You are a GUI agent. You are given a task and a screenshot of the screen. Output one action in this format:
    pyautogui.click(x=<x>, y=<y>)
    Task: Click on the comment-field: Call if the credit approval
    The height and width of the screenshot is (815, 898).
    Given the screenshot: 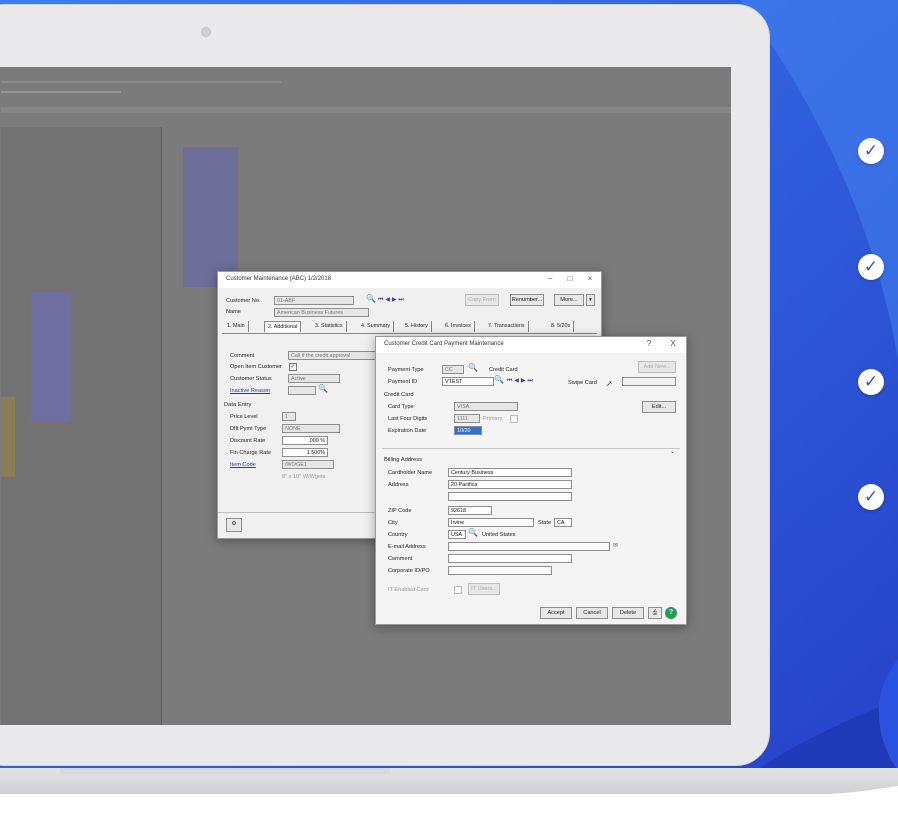 What is the action you would take?
    pyautogui.click(x=332, y=355)
    